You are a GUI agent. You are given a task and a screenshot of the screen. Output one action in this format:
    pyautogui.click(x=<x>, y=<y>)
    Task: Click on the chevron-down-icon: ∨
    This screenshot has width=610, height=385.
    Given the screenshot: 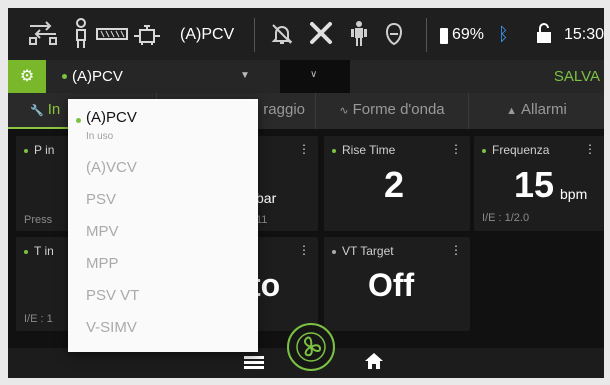 What is the action you would take?
    pyautogui.click(x=314, y=74)
    